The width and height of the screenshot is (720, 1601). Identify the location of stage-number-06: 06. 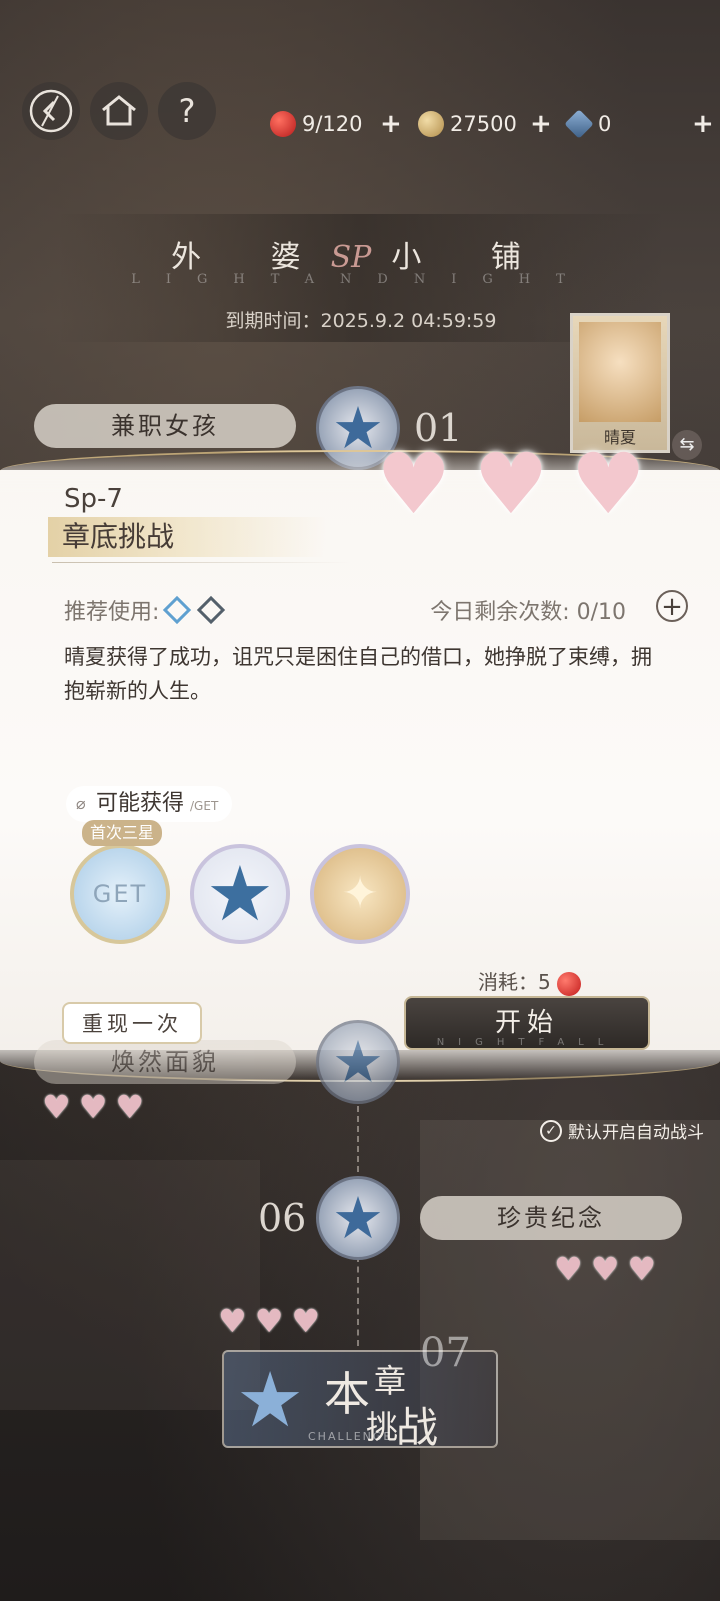
(282, 1218).